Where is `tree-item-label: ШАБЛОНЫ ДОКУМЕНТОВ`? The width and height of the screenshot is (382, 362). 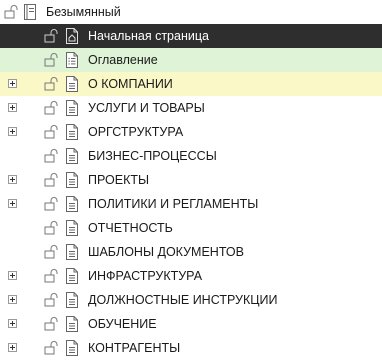
tree-item-label: ШАБЛОНЫ ДОКУМЕНТОВ is located at coordinates (166, 252).